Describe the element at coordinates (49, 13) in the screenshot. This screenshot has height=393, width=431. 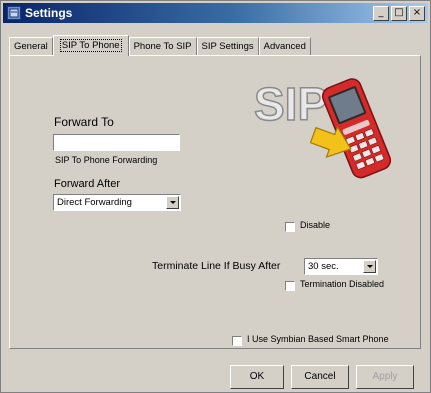
I see `window-title: Settings` at that location.